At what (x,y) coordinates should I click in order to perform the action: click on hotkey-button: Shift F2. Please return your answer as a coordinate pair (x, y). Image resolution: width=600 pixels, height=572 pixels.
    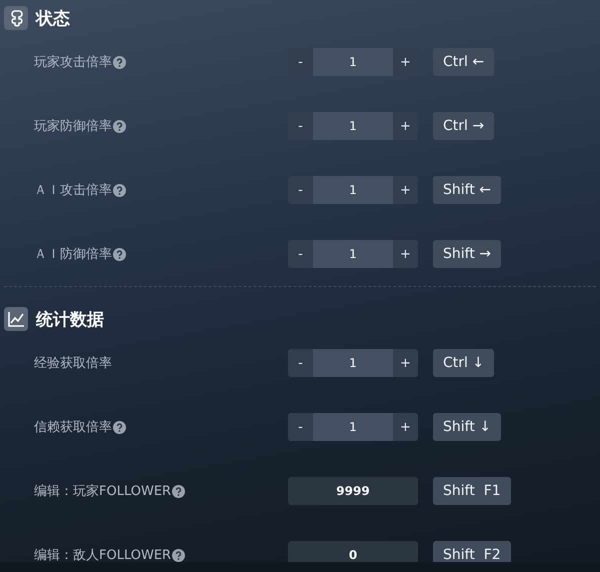
    Looking at the image, I should click on (472, 551).